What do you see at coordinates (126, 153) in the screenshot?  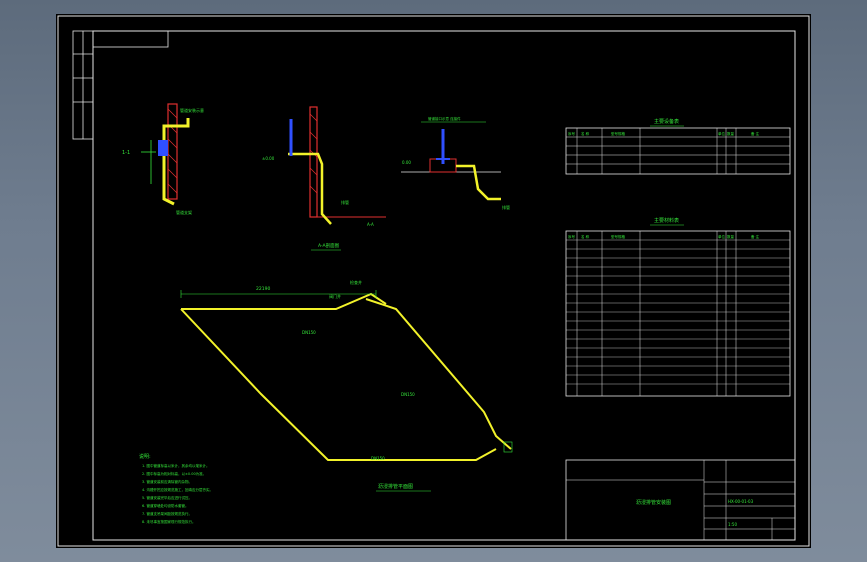 I see `section-label: 1-1` at bounding box center [126, 153].